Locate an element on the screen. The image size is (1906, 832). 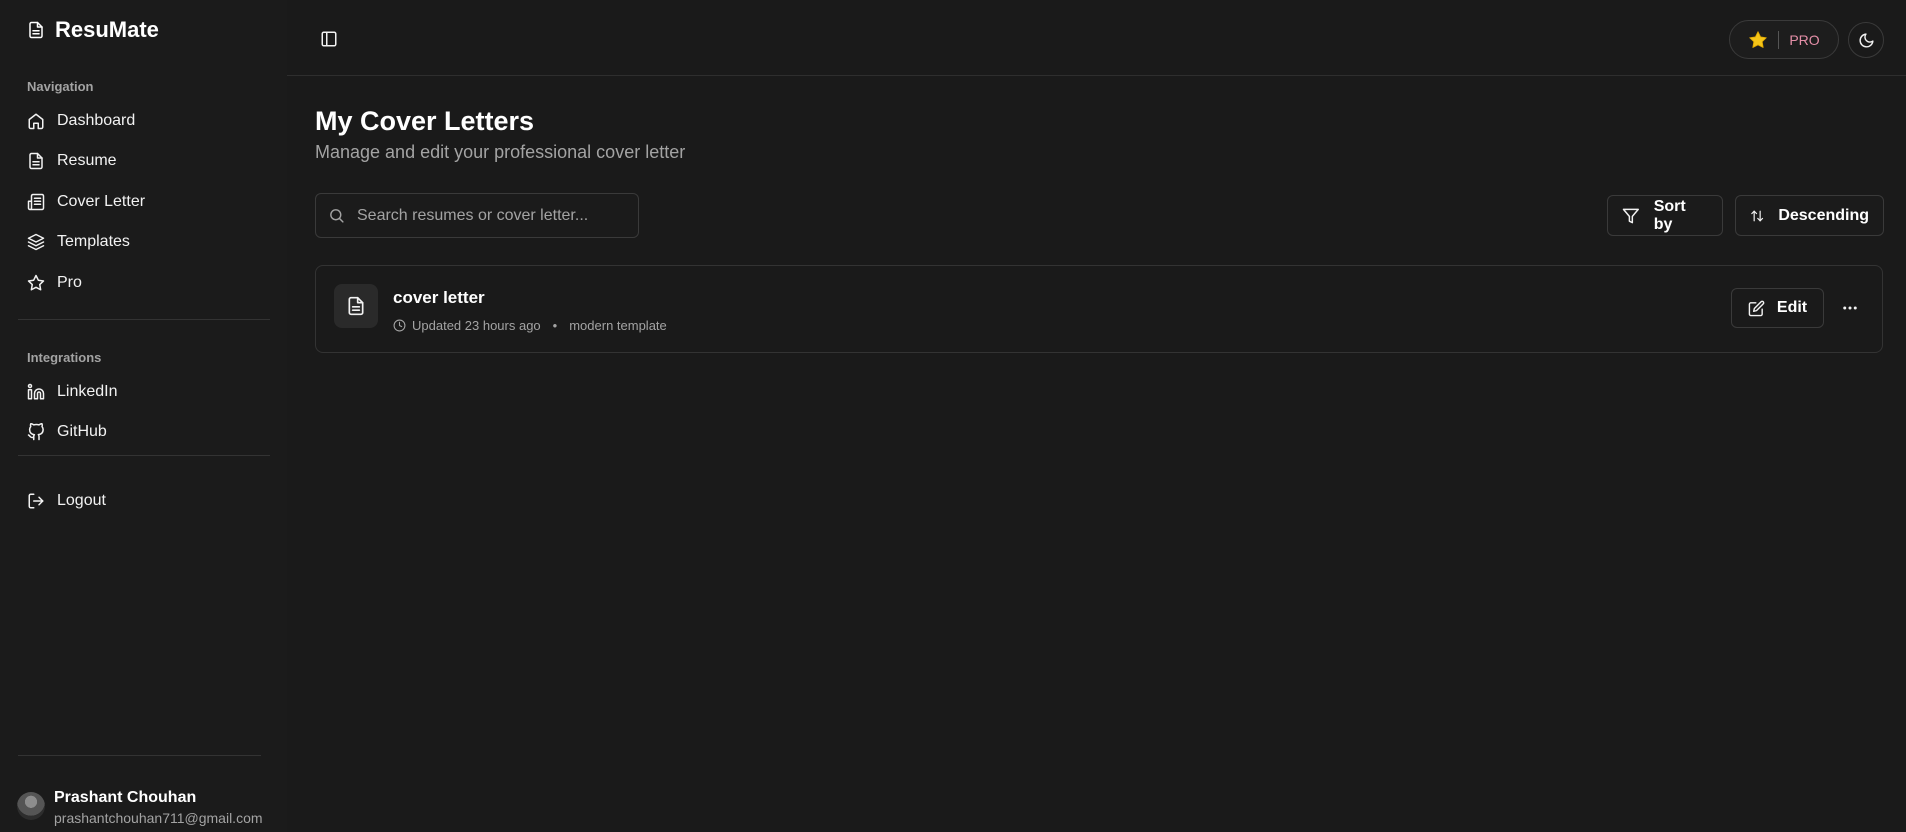
logout-label: Logout is located at coordinates (81, 500).